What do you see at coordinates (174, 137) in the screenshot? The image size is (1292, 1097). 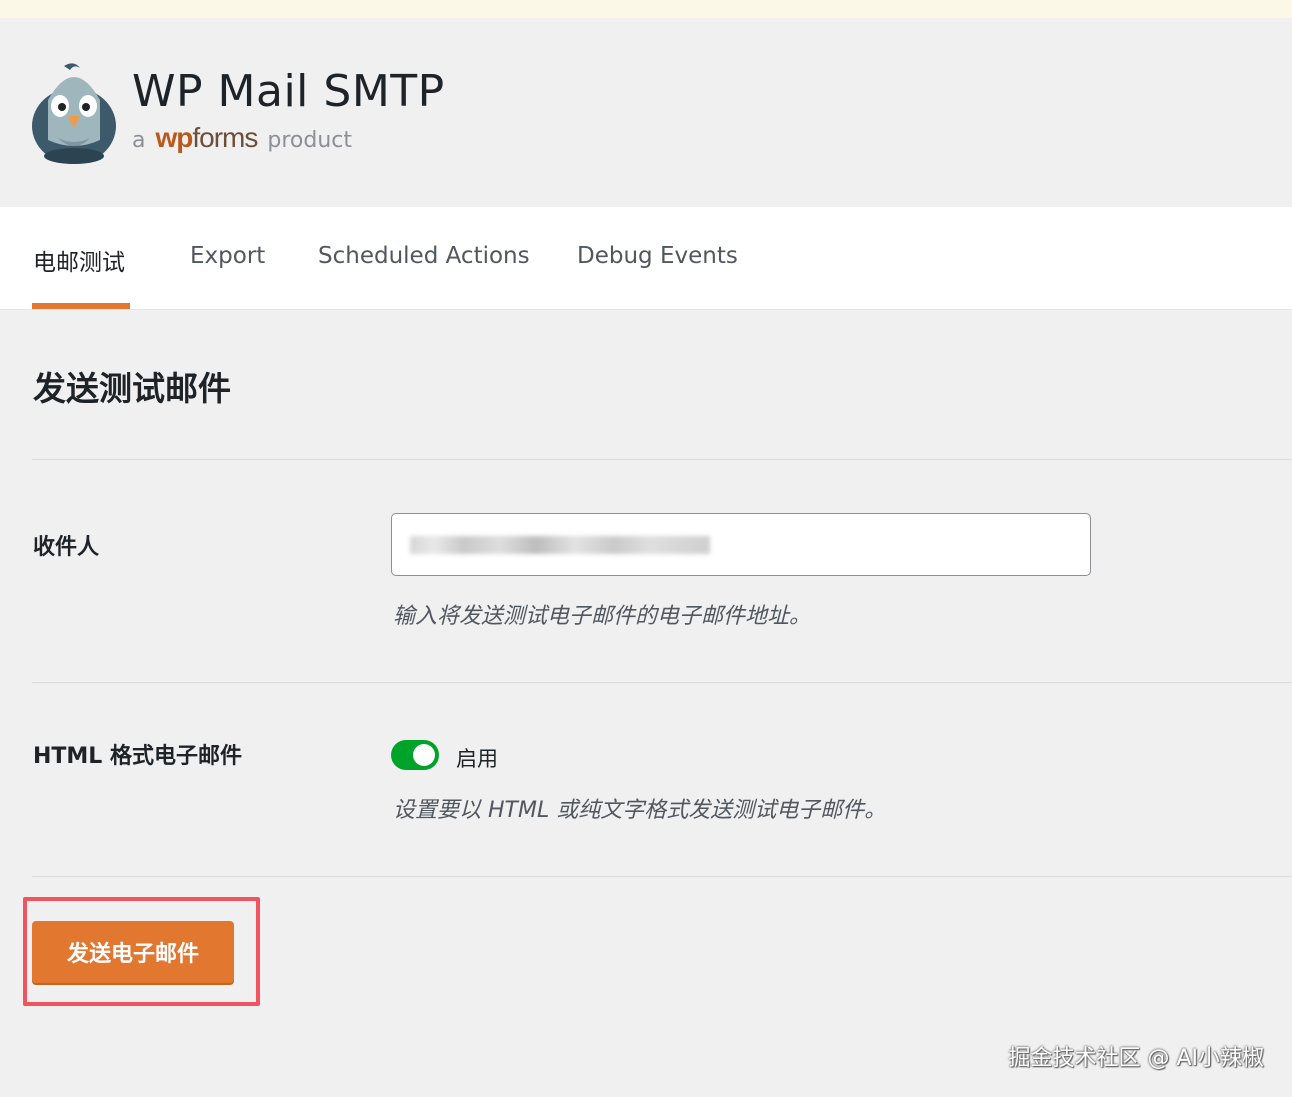 I see `wpforms-logo-wp: wp` at bounding box center [174, 137].